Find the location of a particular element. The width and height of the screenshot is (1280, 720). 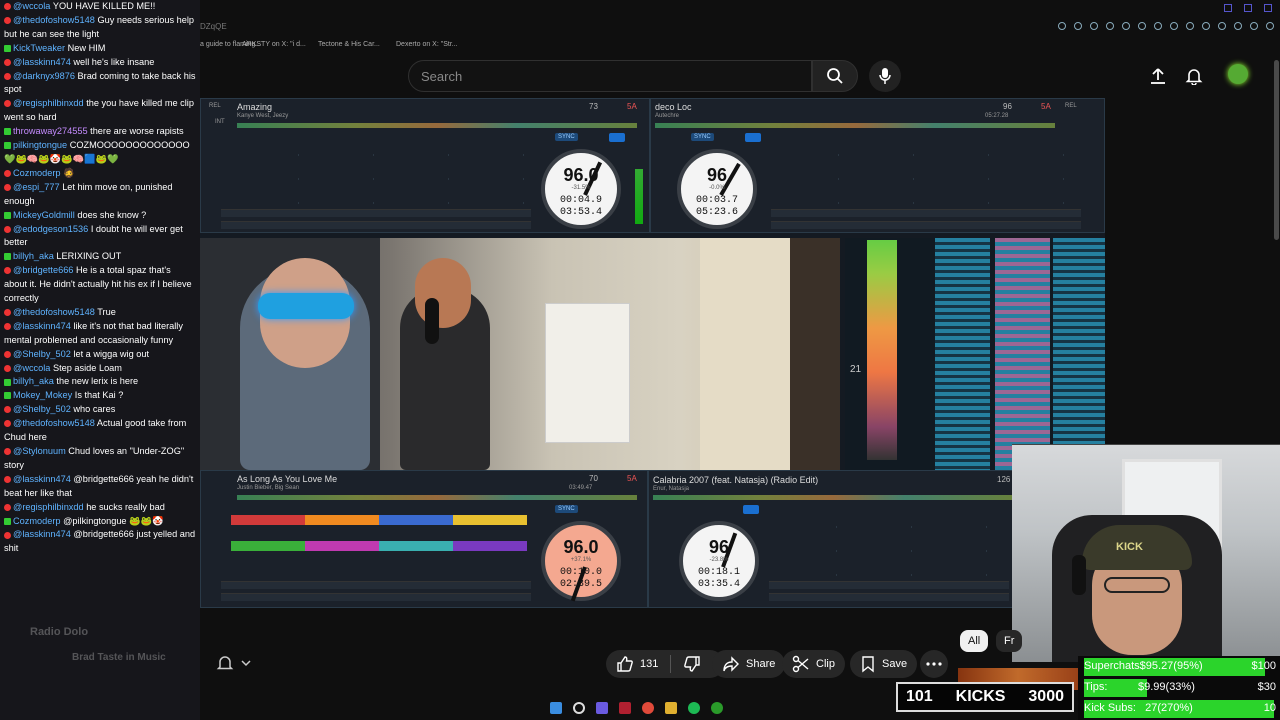

chat-username: pilkingtongue is located at coordinates (40, 145).